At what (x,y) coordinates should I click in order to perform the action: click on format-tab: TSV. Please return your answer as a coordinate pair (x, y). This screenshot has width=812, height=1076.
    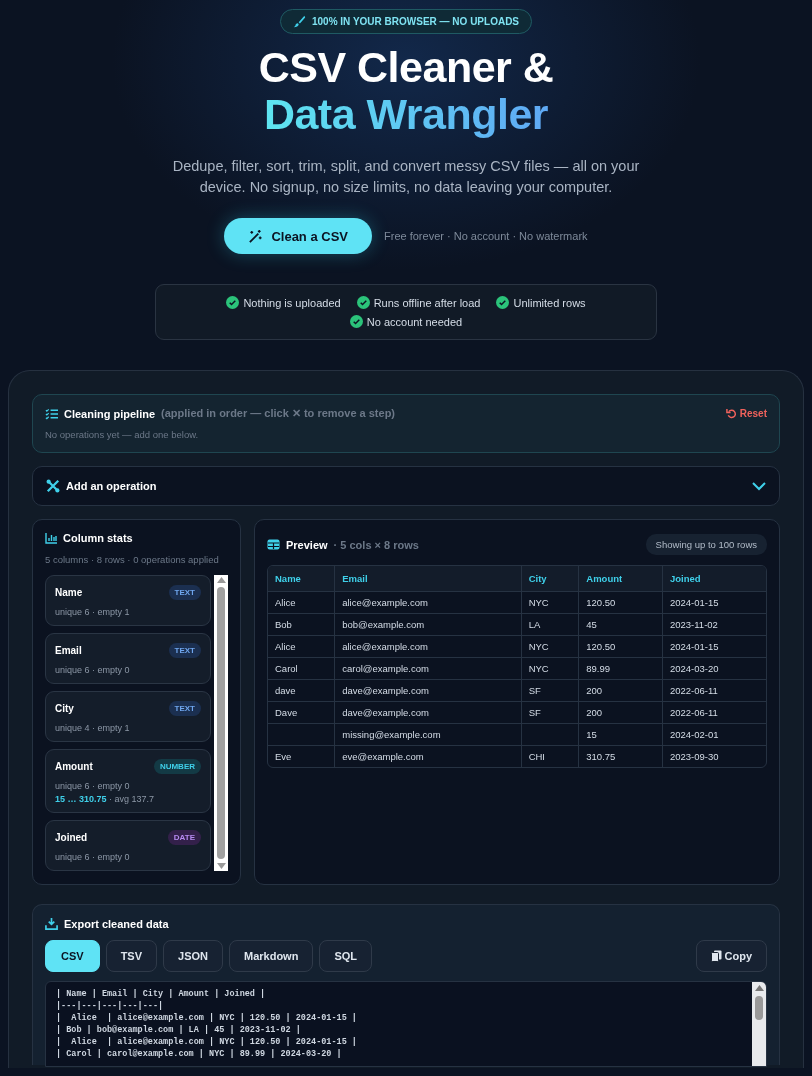
    Looking at the image, I should click on (131, 956).